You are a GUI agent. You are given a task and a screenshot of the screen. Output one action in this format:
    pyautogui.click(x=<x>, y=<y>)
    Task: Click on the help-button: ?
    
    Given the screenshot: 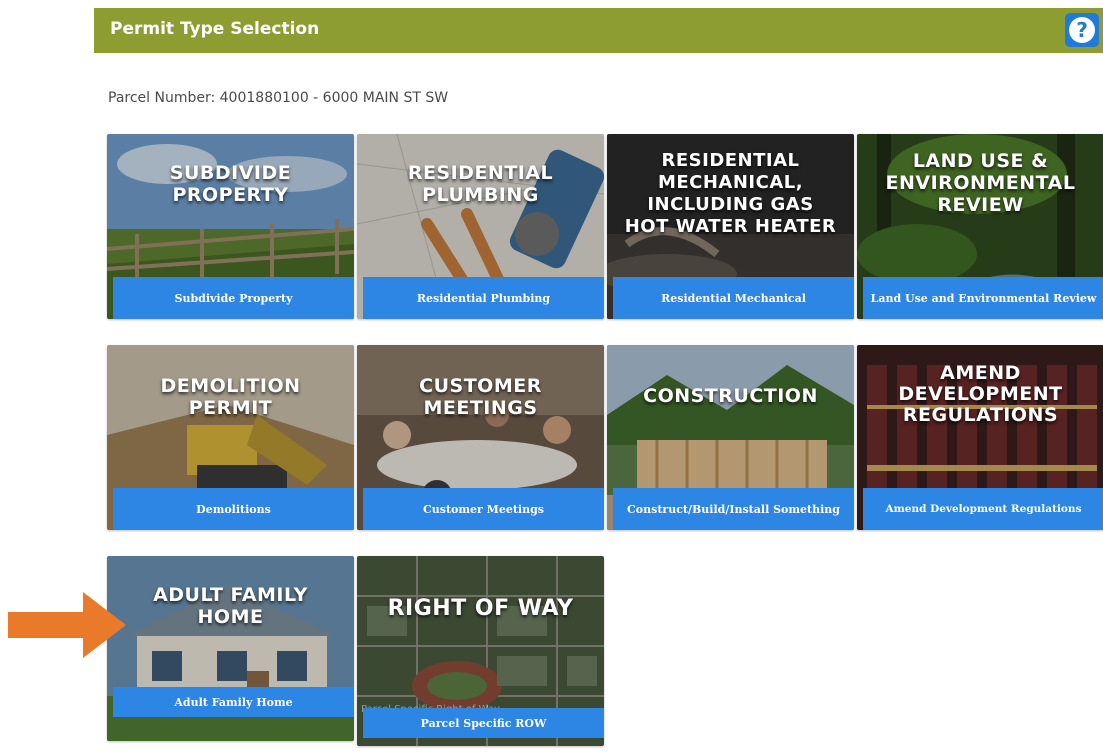 What is the action you would take?
    pyautogui.click(x=1082, y=30)
    